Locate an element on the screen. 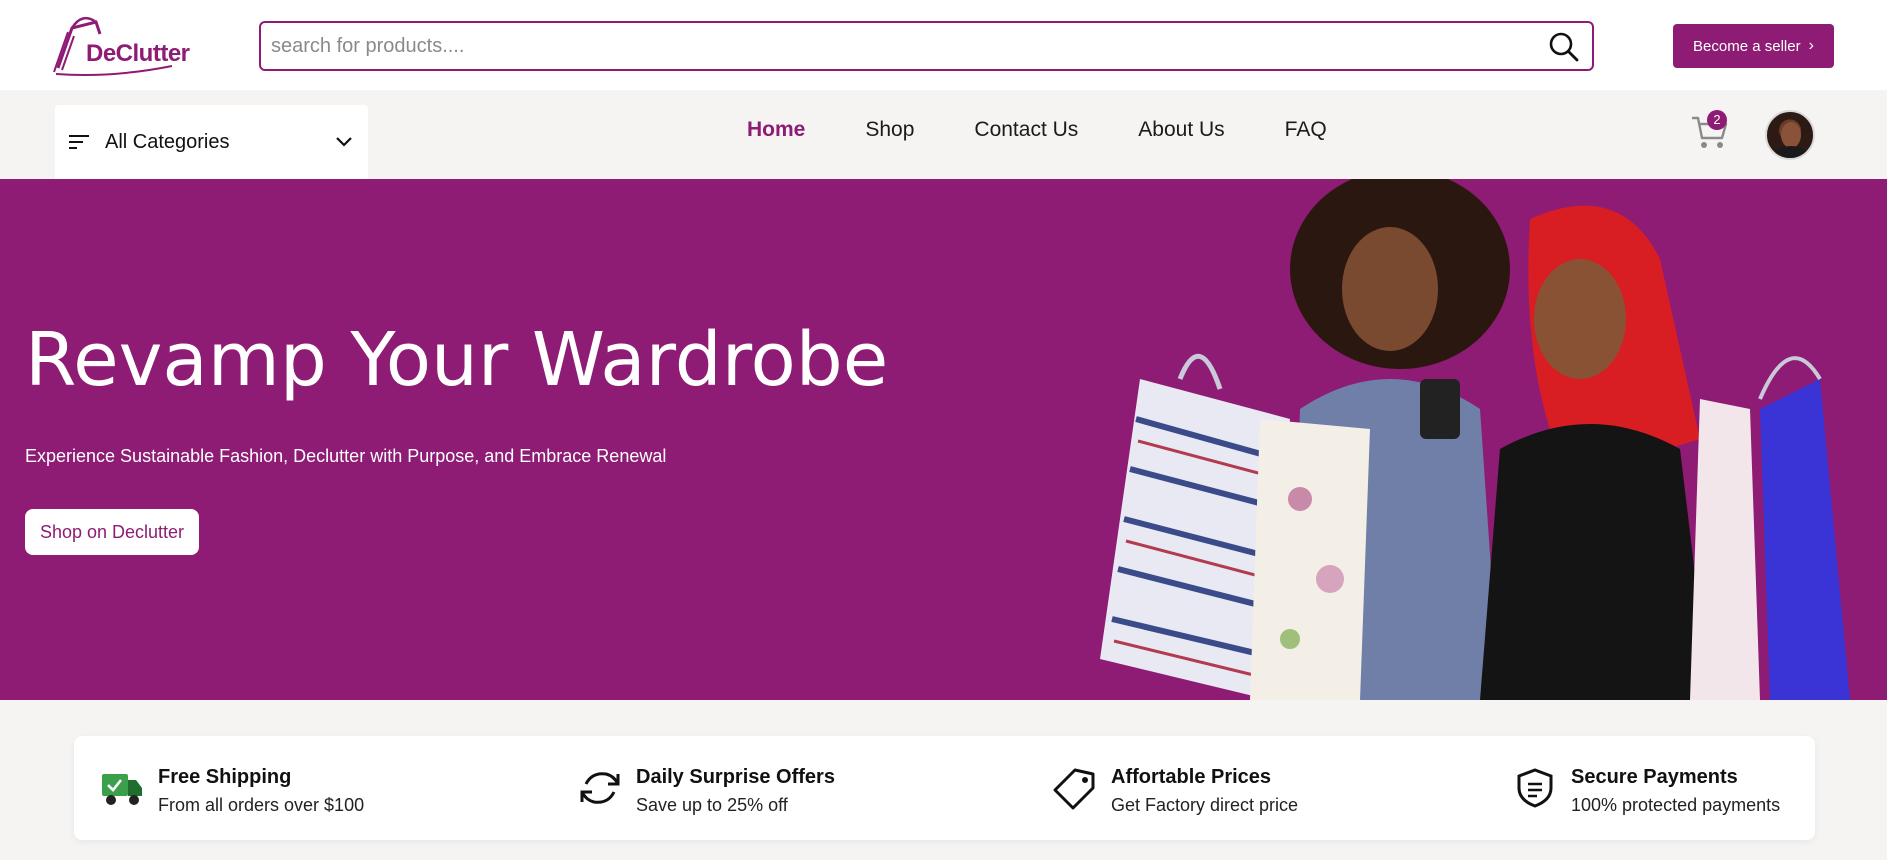 The height and width of the screenshot is (860, 1887). user-avatar is located at coordinates (1790, 135).